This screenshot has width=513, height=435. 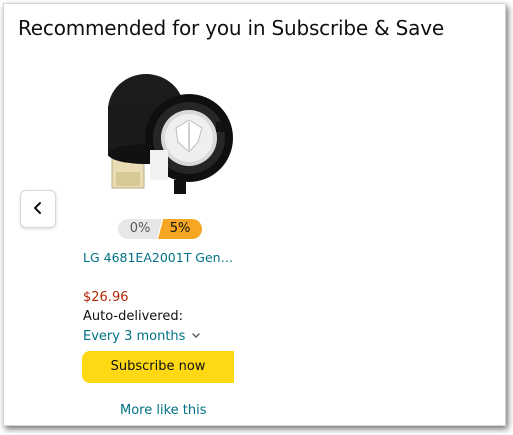 What do you see at coordinates (134, 336) in the screenshot?
I see `frequency-value: Every 3 months` at bounding box center [134, 336].